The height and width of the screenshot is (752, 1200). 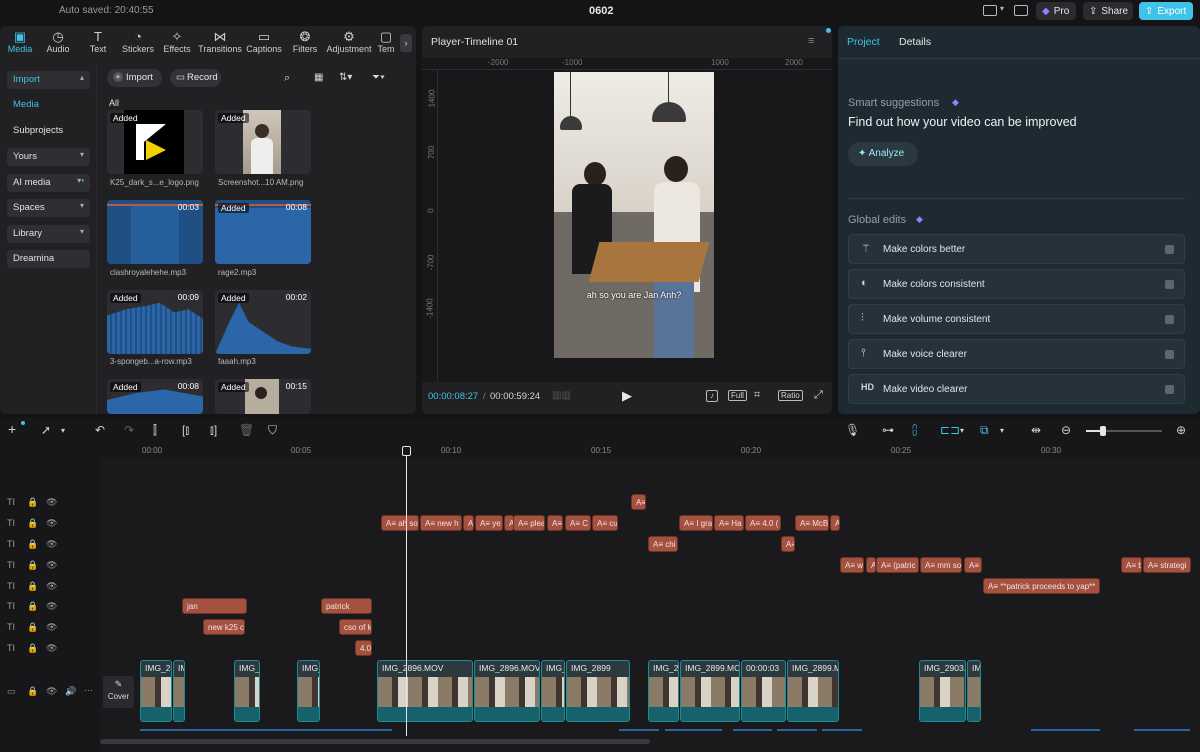 What do you see at coordinates (70, 691) in the screenshot?
I see `volume-icon: 🔊` at bounding box center [70, 691].